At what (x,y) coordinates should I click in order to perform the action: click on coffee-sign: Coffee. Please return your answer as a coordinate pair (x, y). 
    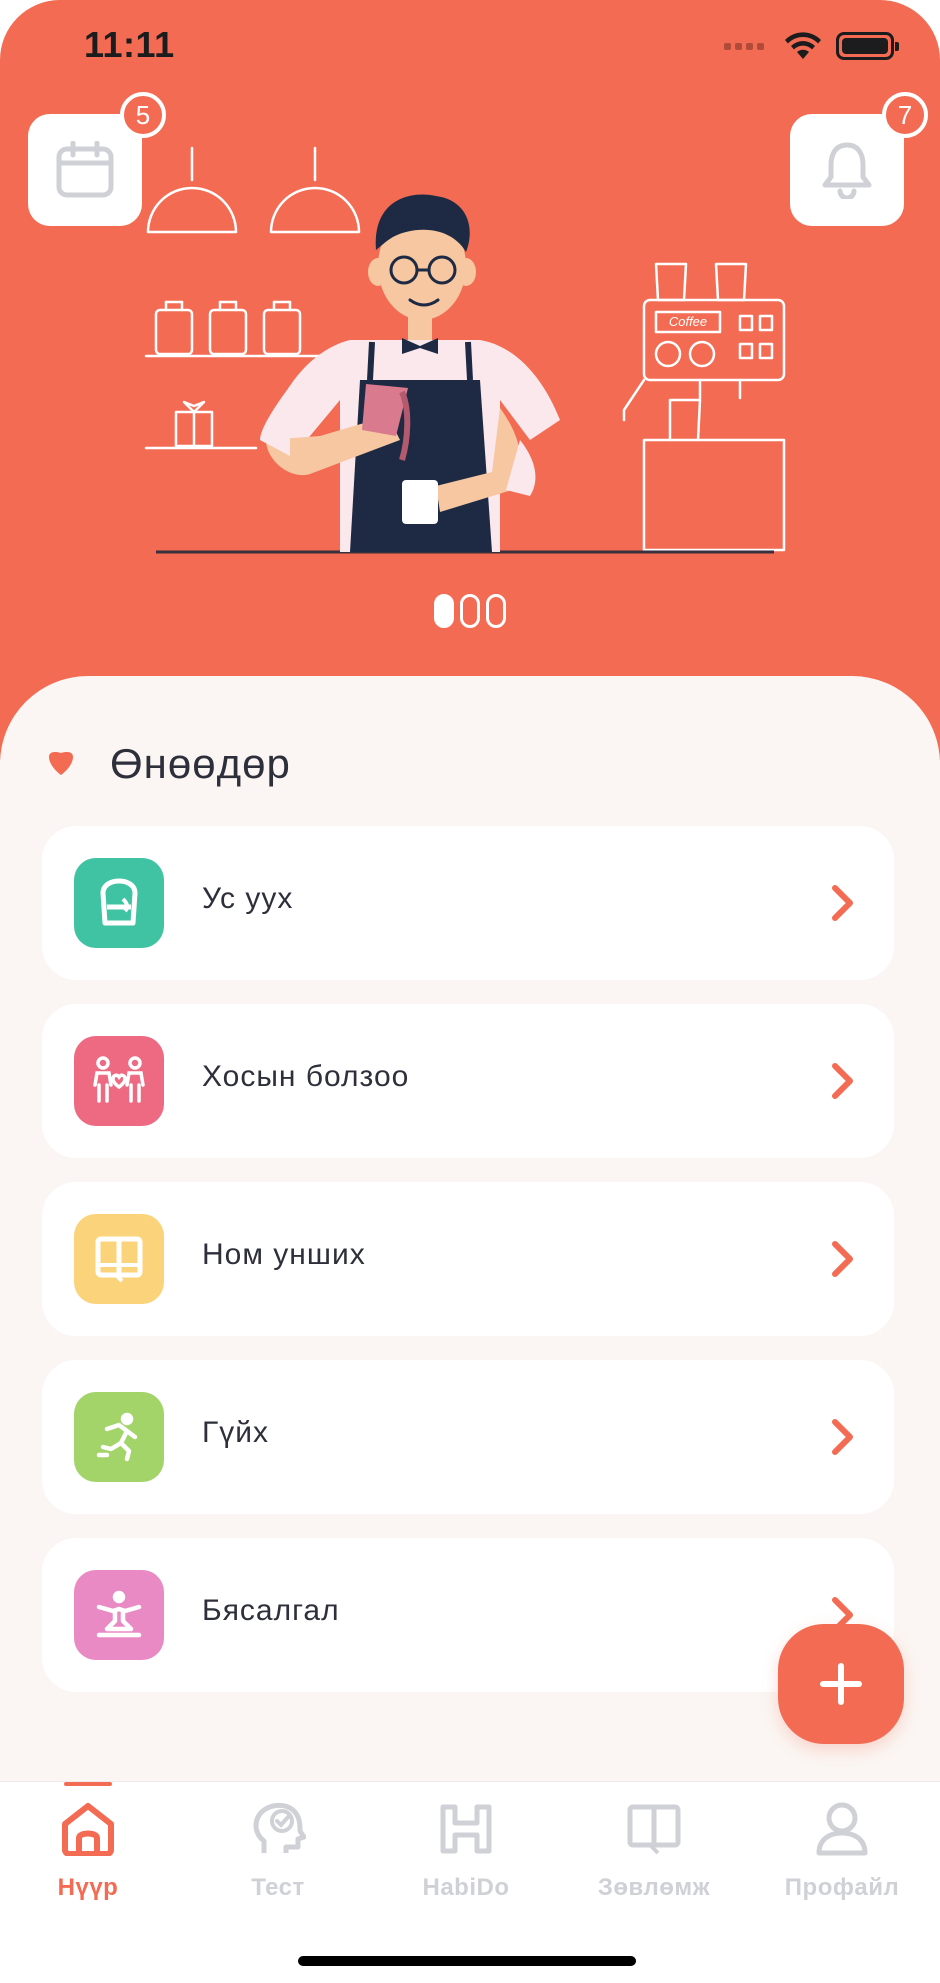
    Looking at the image, I should click on (688, 321).